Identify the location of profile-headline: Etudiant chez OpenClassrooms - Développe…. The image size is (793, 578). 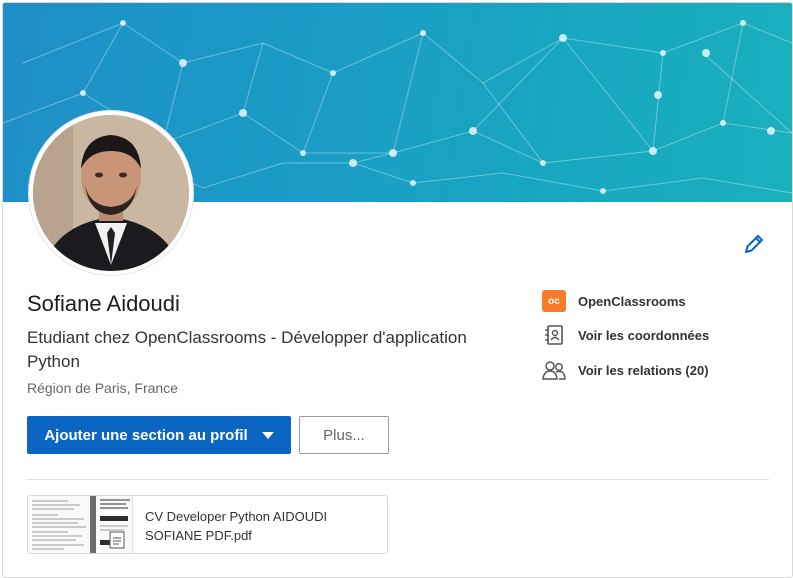
(247, 349).